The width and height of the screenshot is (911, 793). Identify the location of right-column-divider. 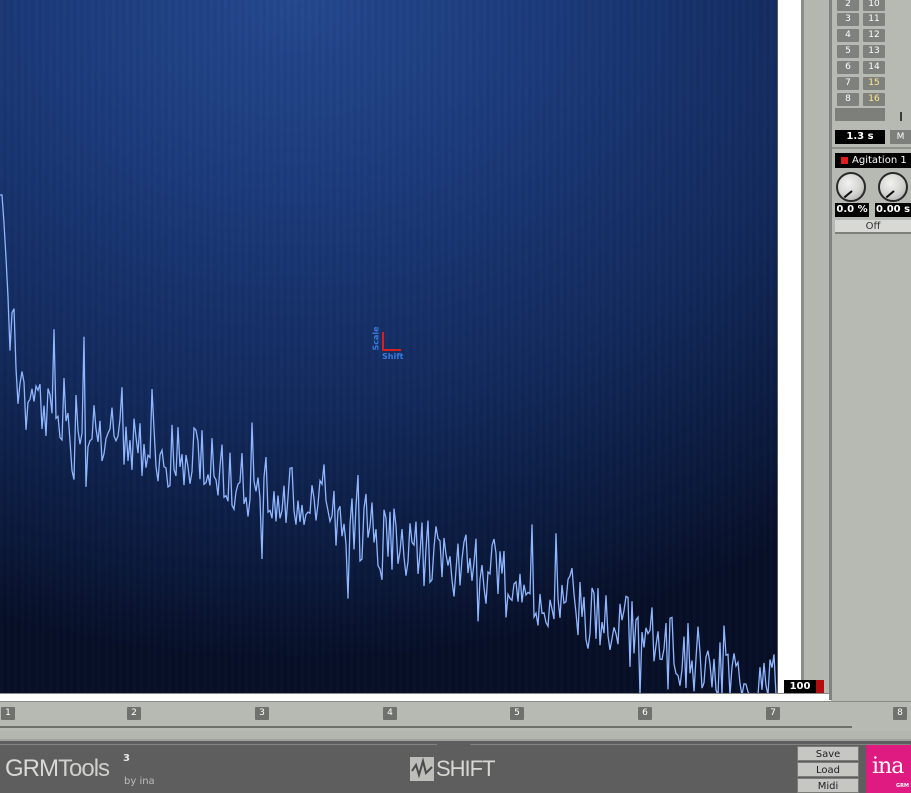
(871, 148).